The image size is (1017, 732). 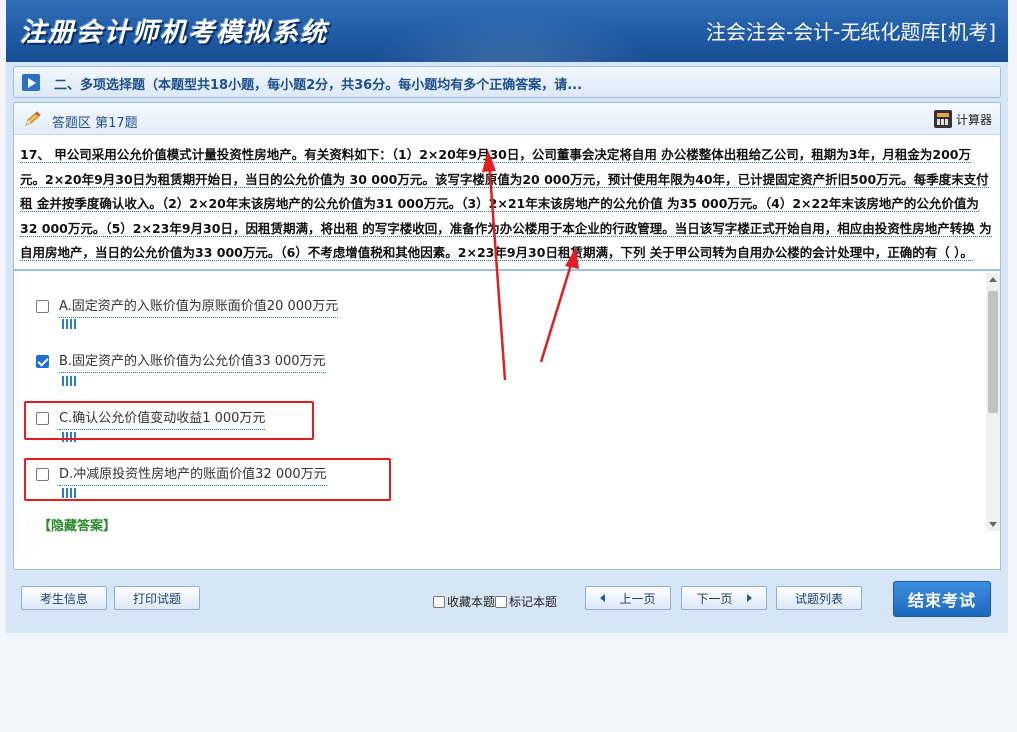 What do you see at coordinates (530, 265) in the screenshot?
I see `annotation-arrows` at bounding box center [530, 265].